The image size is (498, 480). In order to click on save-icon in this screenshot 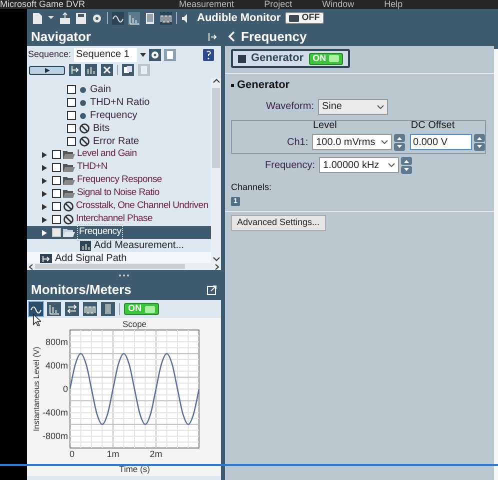, I will do `click(81, 18)`.